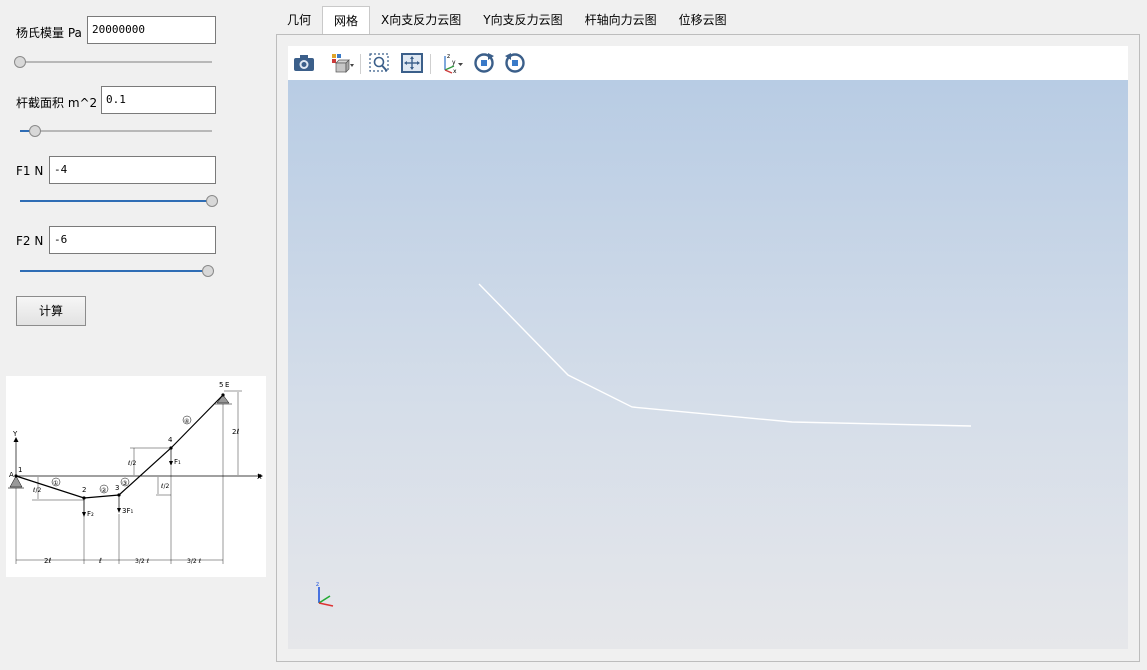  Describe the element at coordinates (165, 486) in the screenshot. I see `dim-side-3: ℓ/2` at that location.